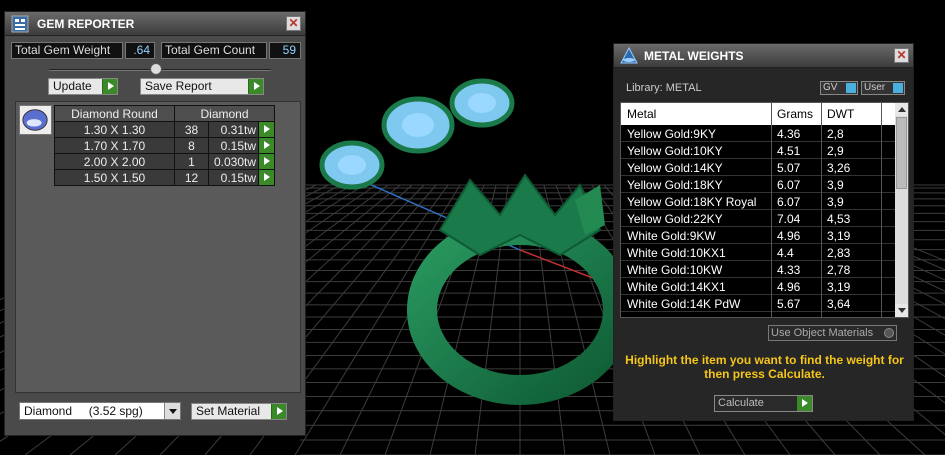 The height and width of the screenshot is (455, 945). I want to click on total-gem-count-value: 59, so click(285, 50).